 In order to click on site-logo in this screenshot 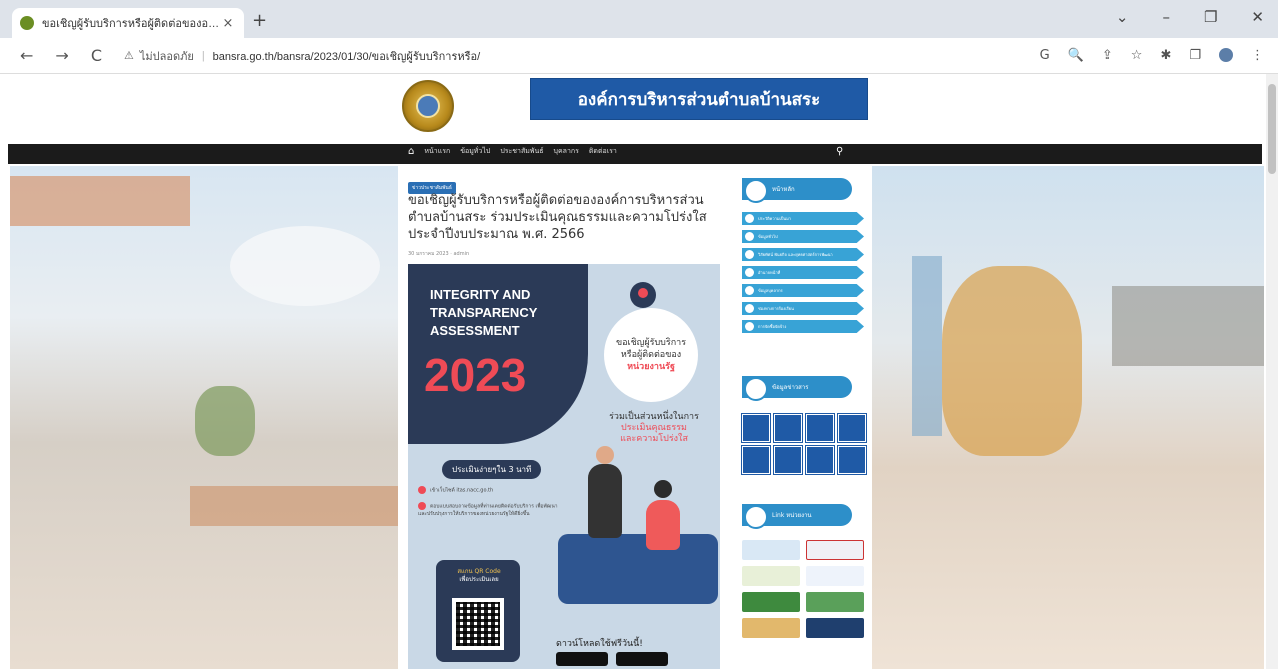, I will do `click(428, 106)`.